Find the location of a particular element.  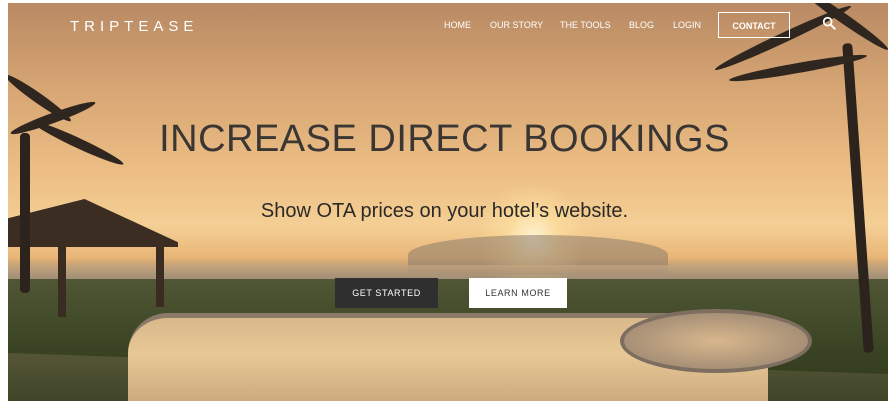

learn-more-button: LEARN MORE is located at coordinates (518, 293).